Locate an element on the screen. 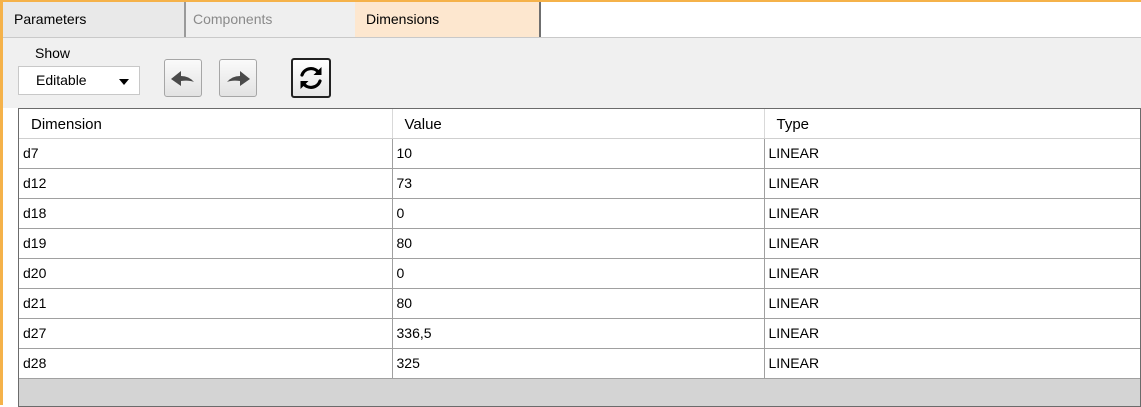  value-cell: 336,5 is located at coordinates (578, 333).